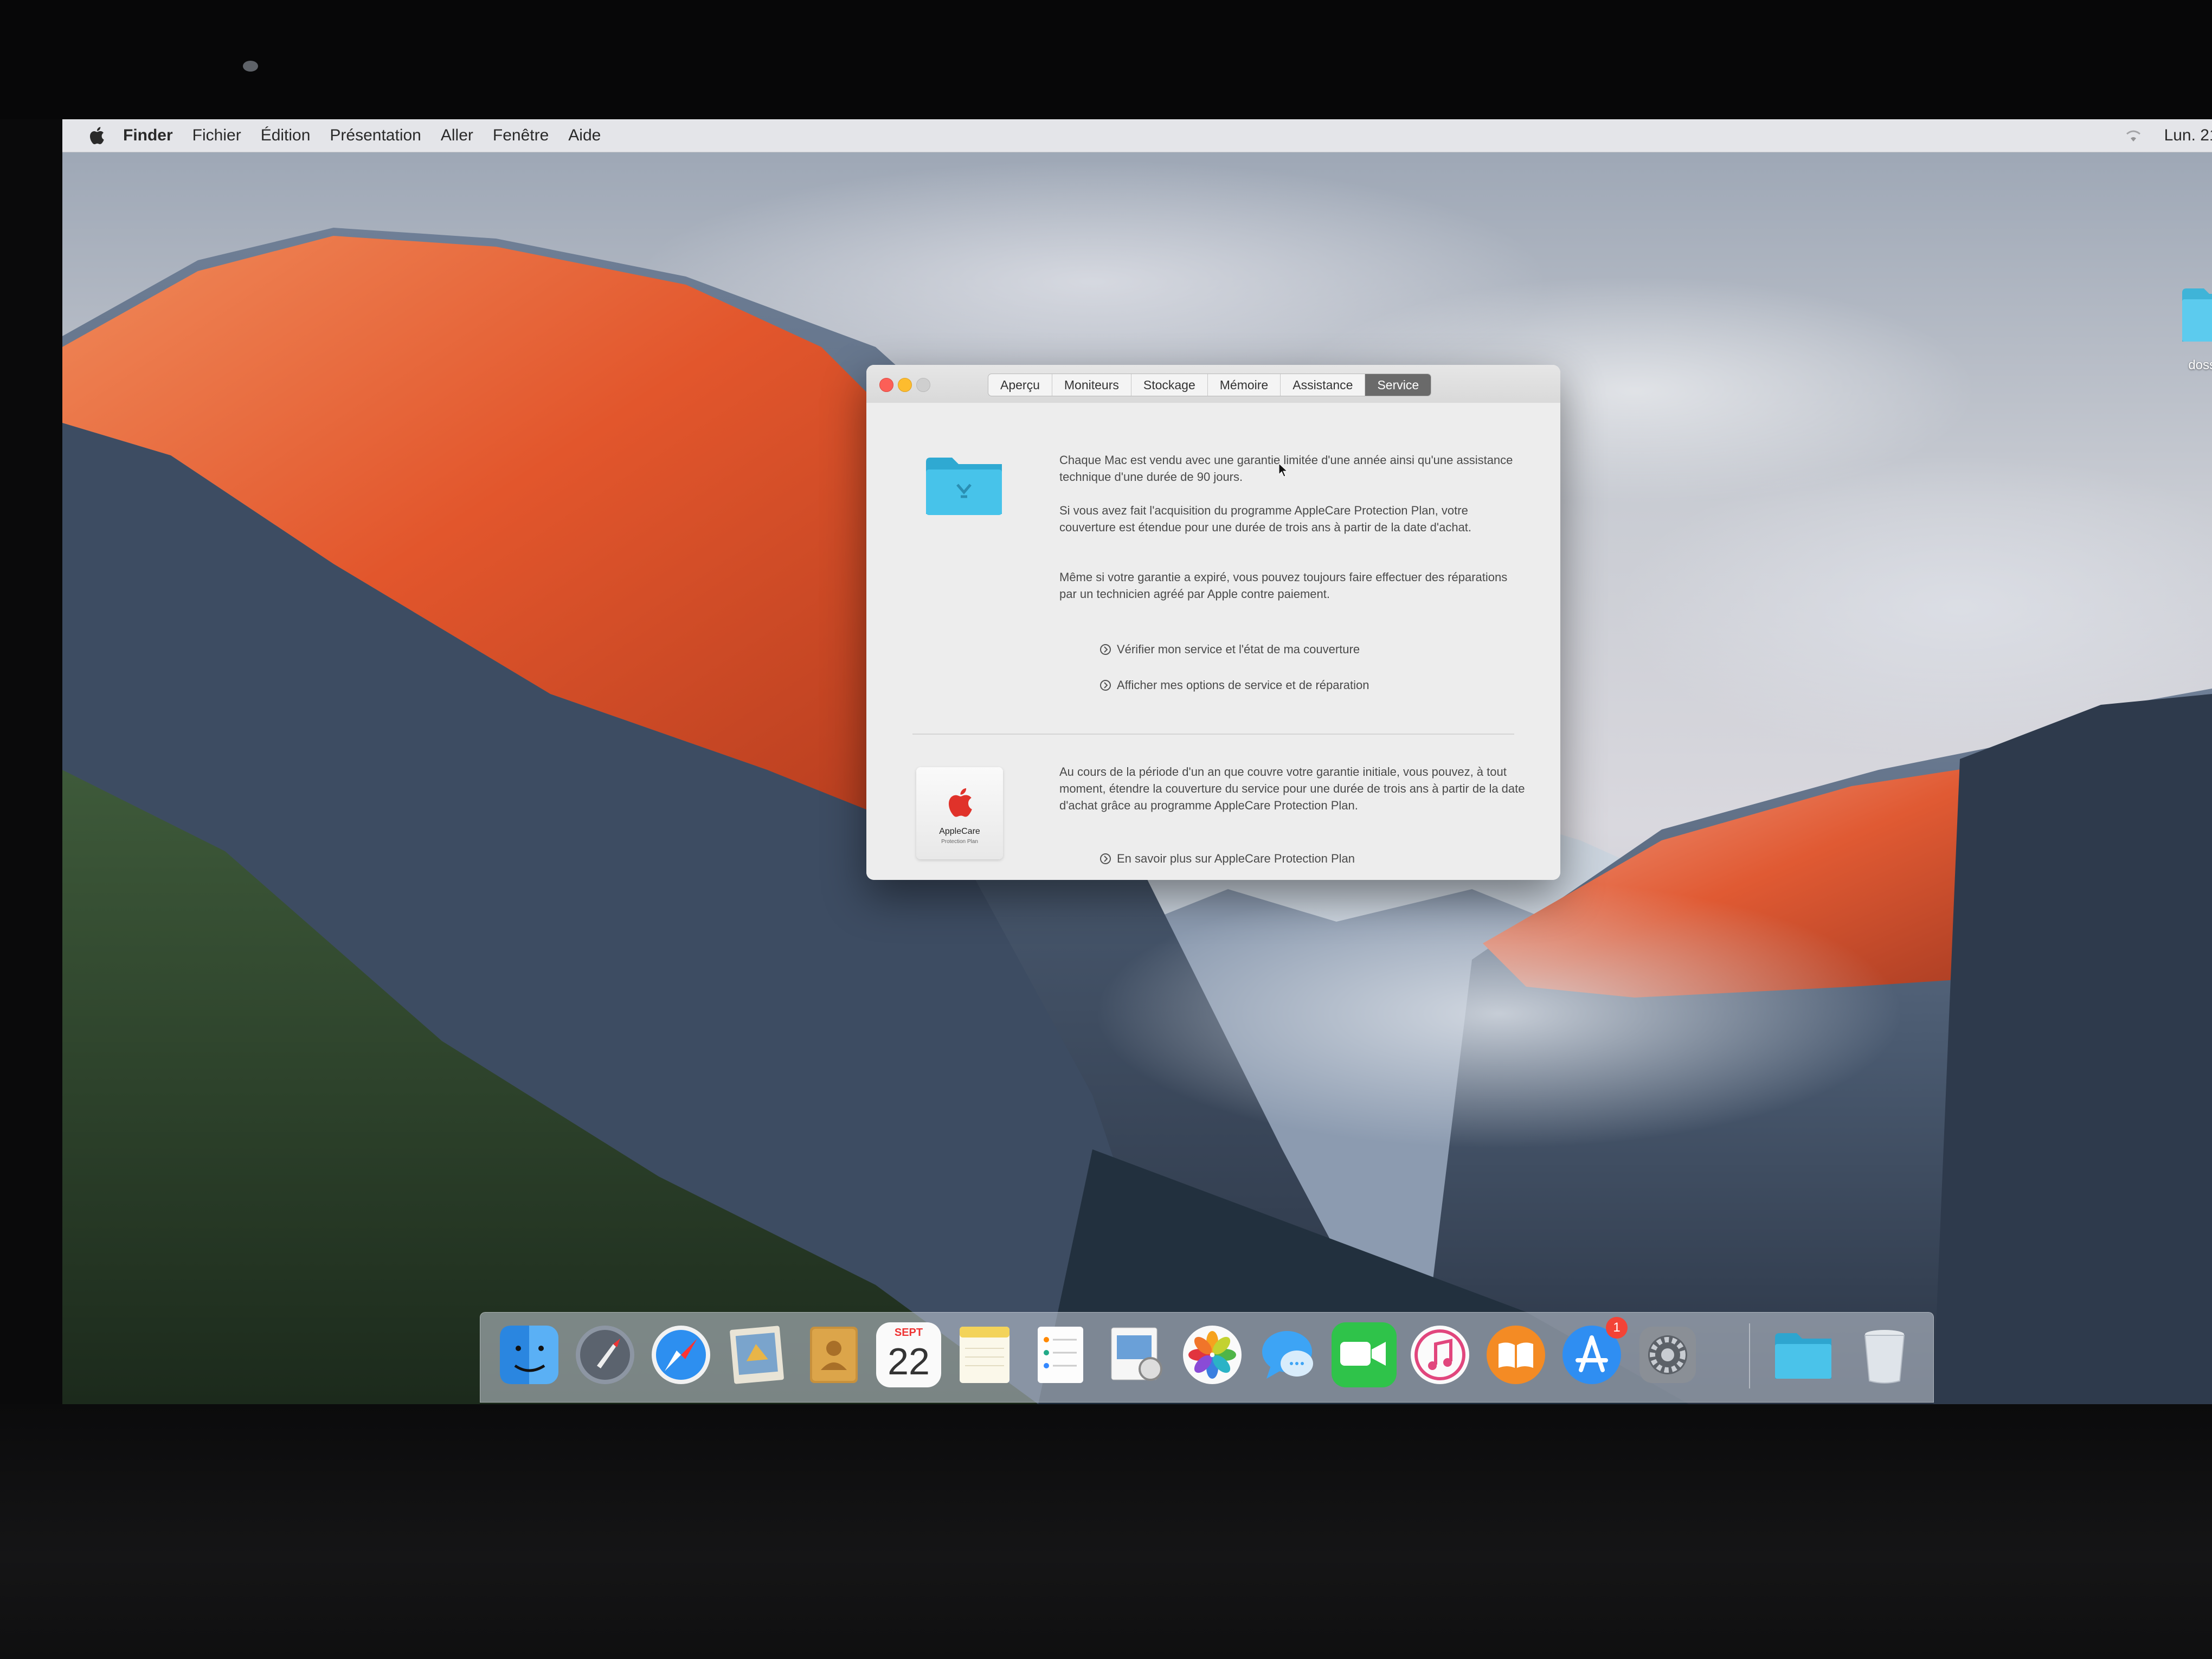 This screenshot has width=2212, height=1659. What do you see at coordinates (96, 135) in the screenshot?
I see `apple-icon` at bounding box center [96, 135].